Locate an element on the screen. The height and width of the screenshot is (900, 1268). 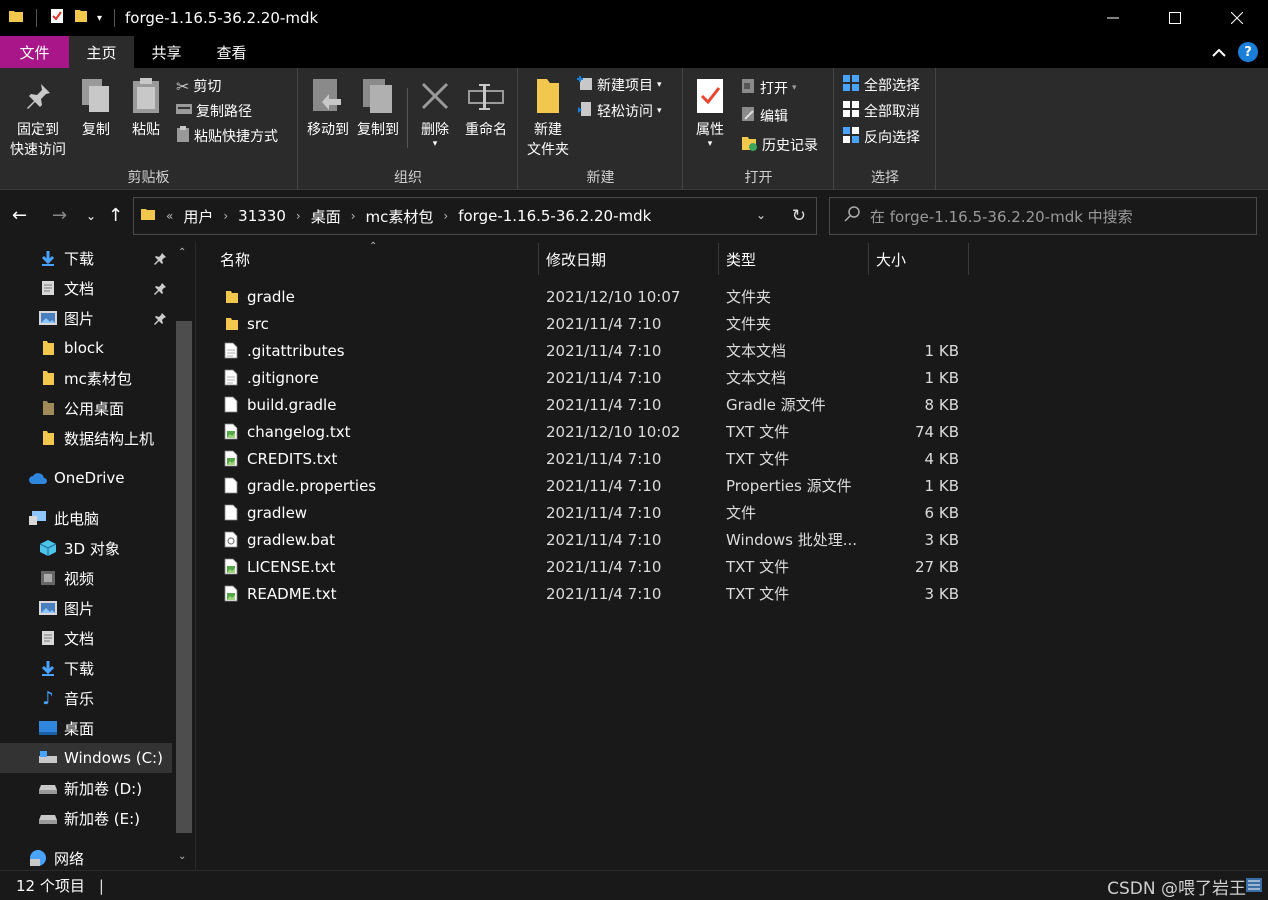
breadcrumb-item: 用户 is located at coordinates (198, 216).